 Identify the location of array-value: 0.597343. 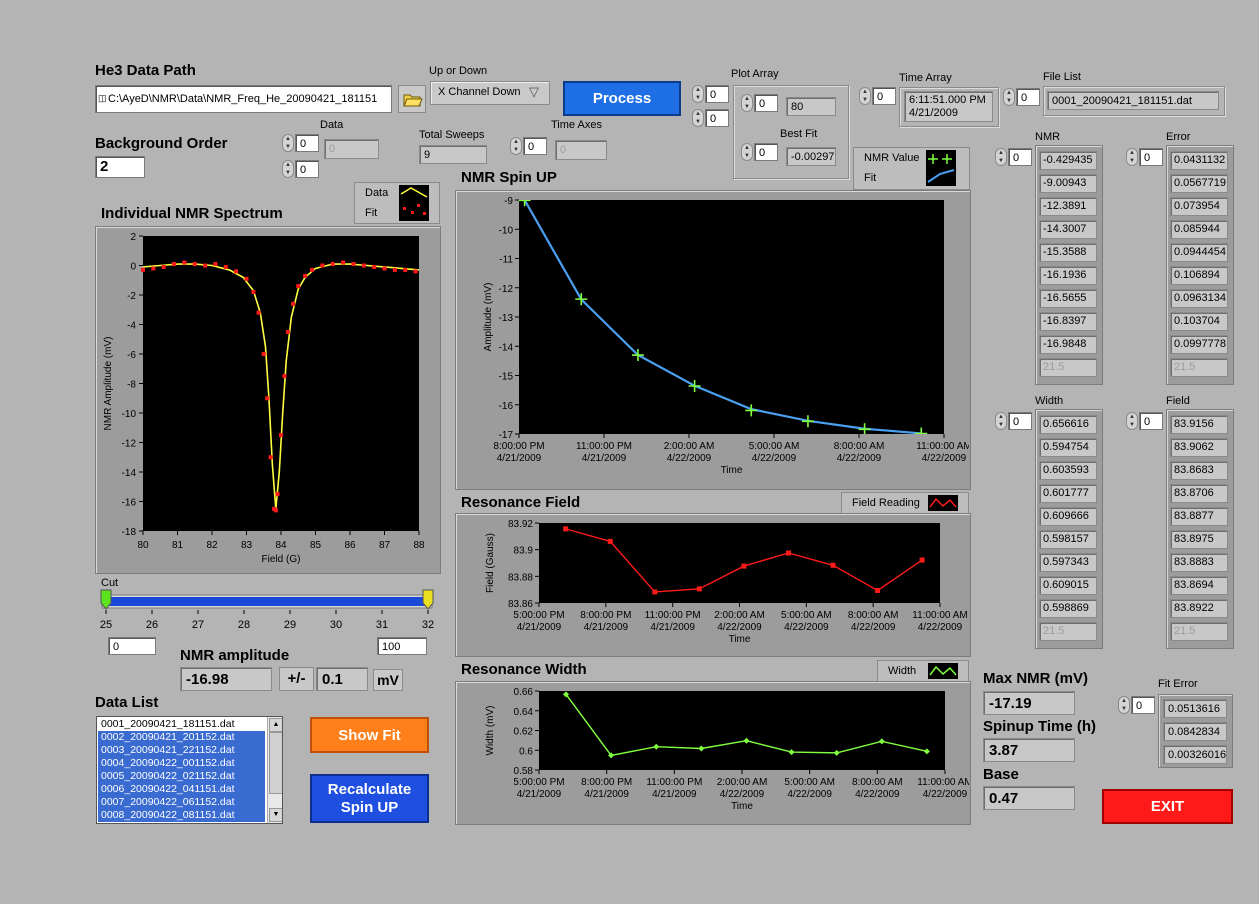
(1068, 562).